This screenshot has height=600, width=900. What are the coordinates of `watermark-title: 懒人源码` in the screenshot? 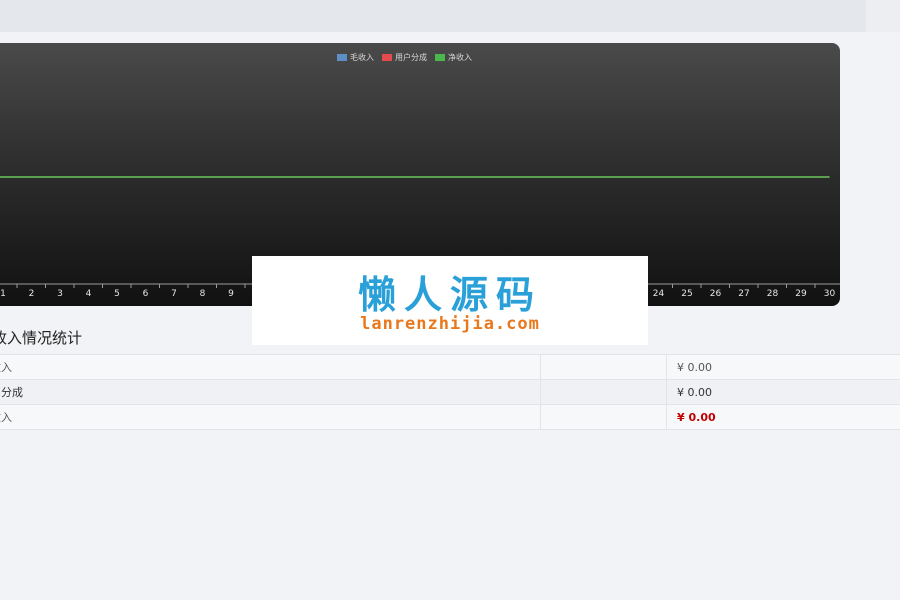 It's located at (449, 294).